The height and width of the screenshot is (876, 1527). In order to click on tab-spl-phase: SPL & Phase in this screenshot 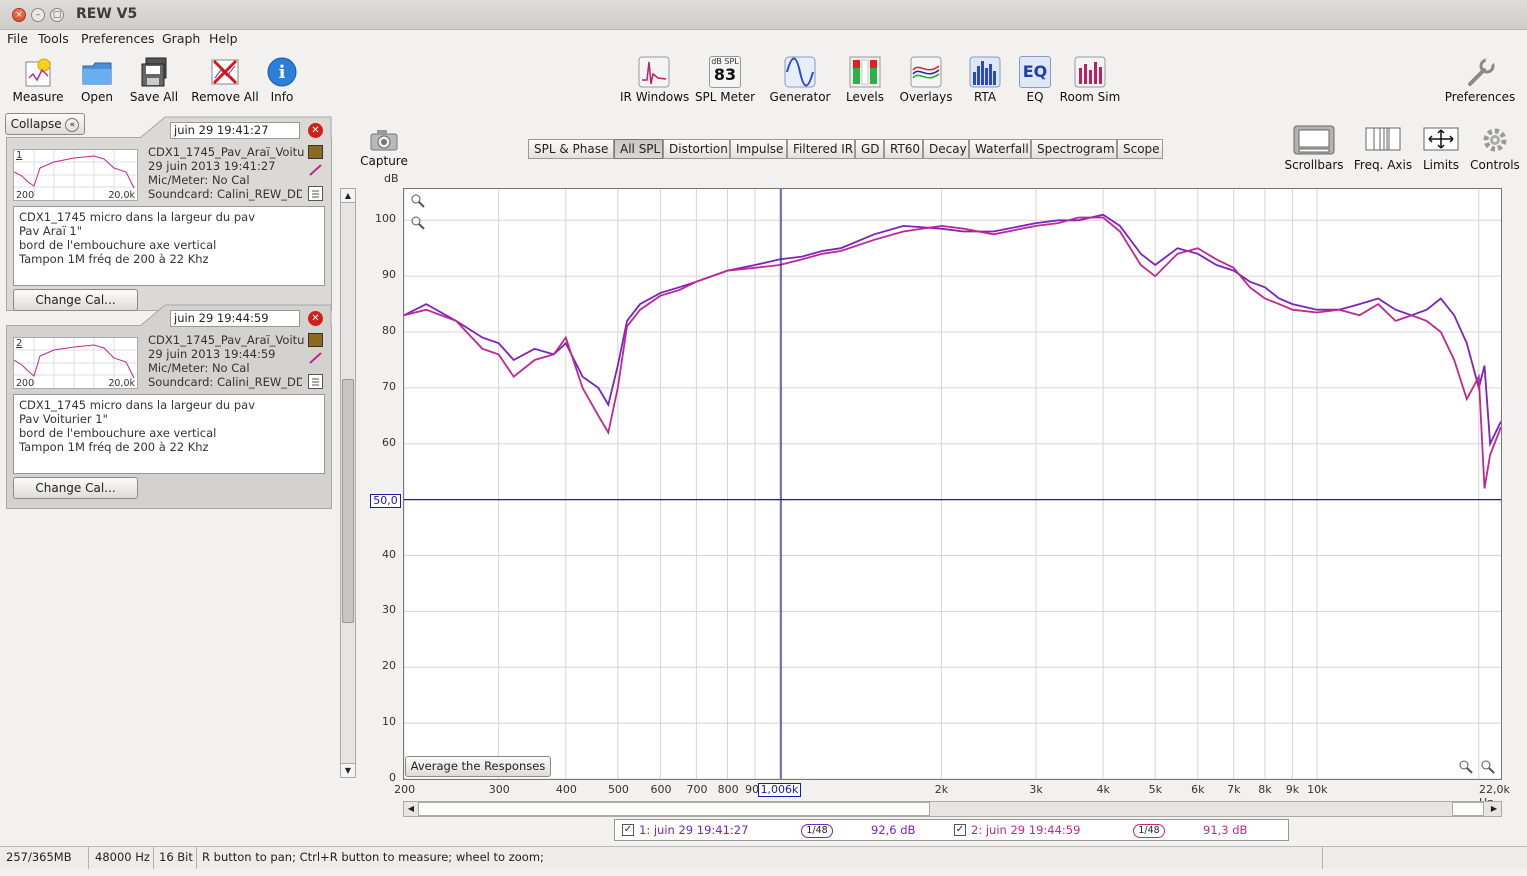, I will do `click(571, 149)`.